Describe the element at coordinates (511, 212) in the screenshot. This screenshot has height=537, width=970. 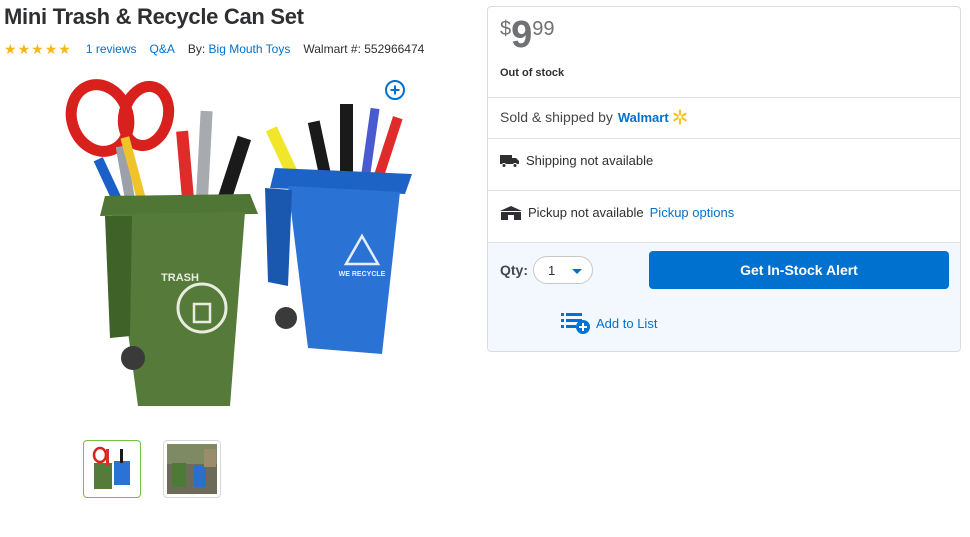
I see `store-icon` at that location.